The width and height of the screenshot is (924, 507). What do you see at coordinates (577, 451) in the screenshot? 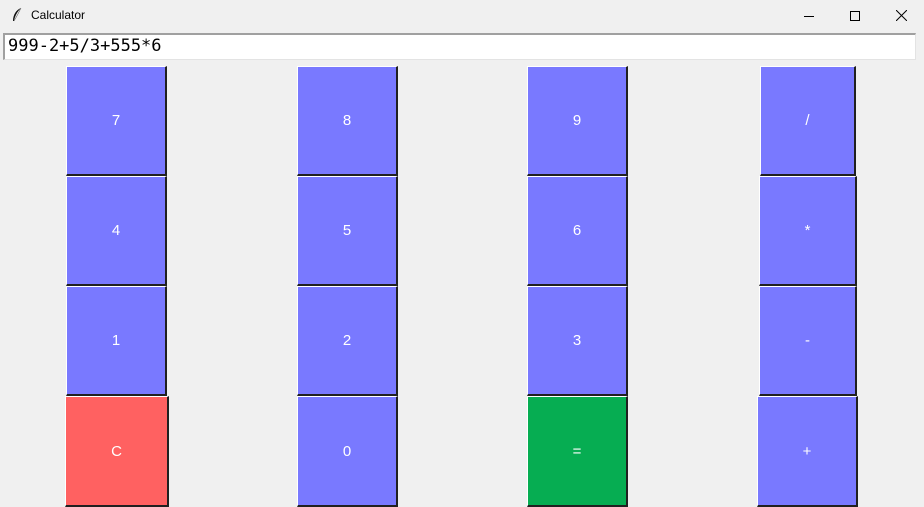
I see `equals-button: =` at bounding box center [577, 451].